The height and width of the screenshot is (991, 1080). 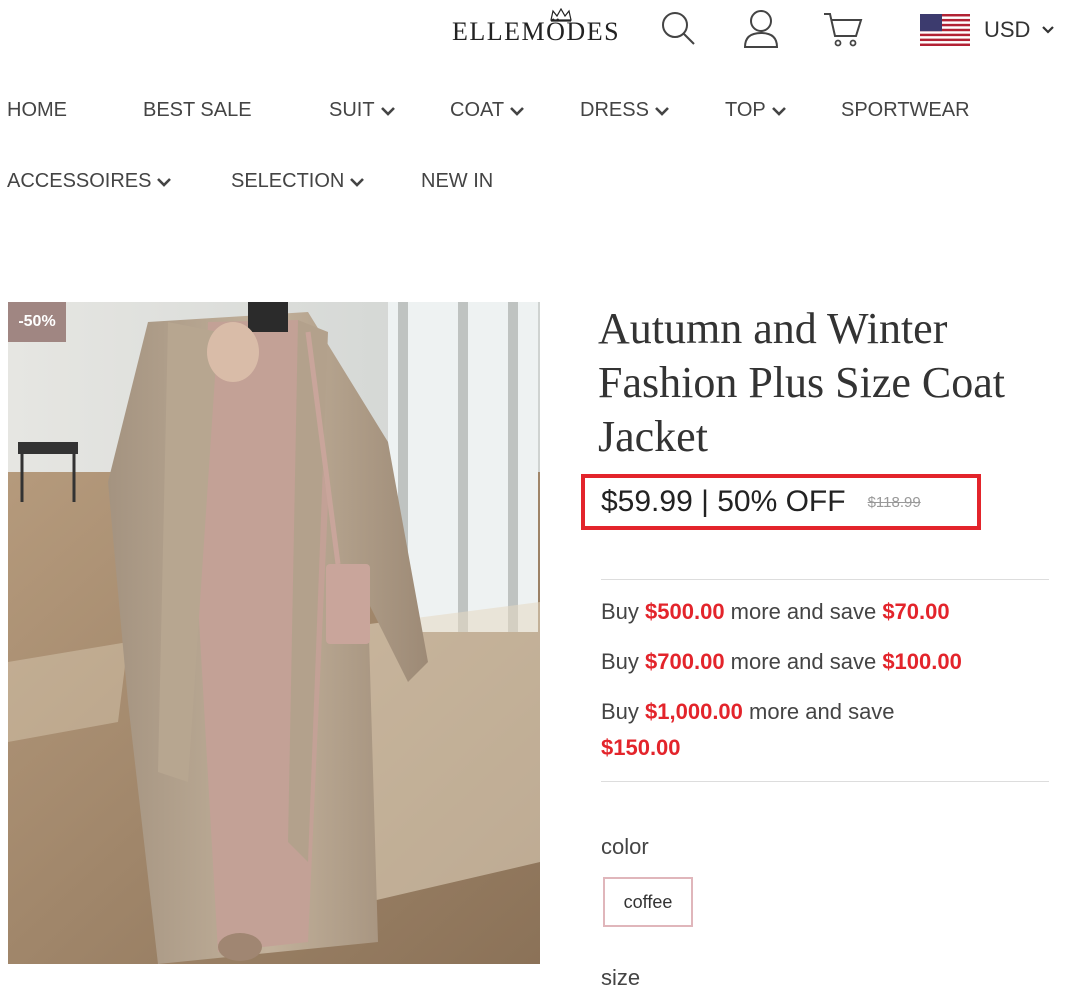 I want to click on nav-label: DRESS, so click(x=614, y=110).